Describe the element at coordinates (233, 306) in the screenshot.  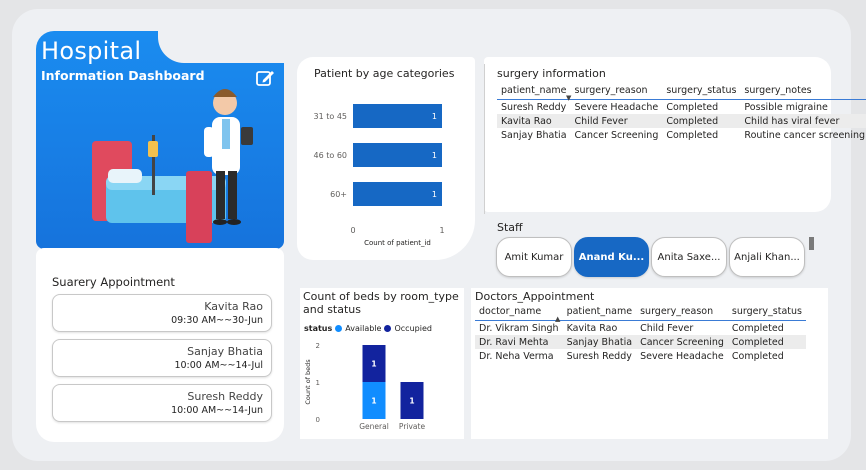
I see `appointment-patient: Kavita Rao` at that location.